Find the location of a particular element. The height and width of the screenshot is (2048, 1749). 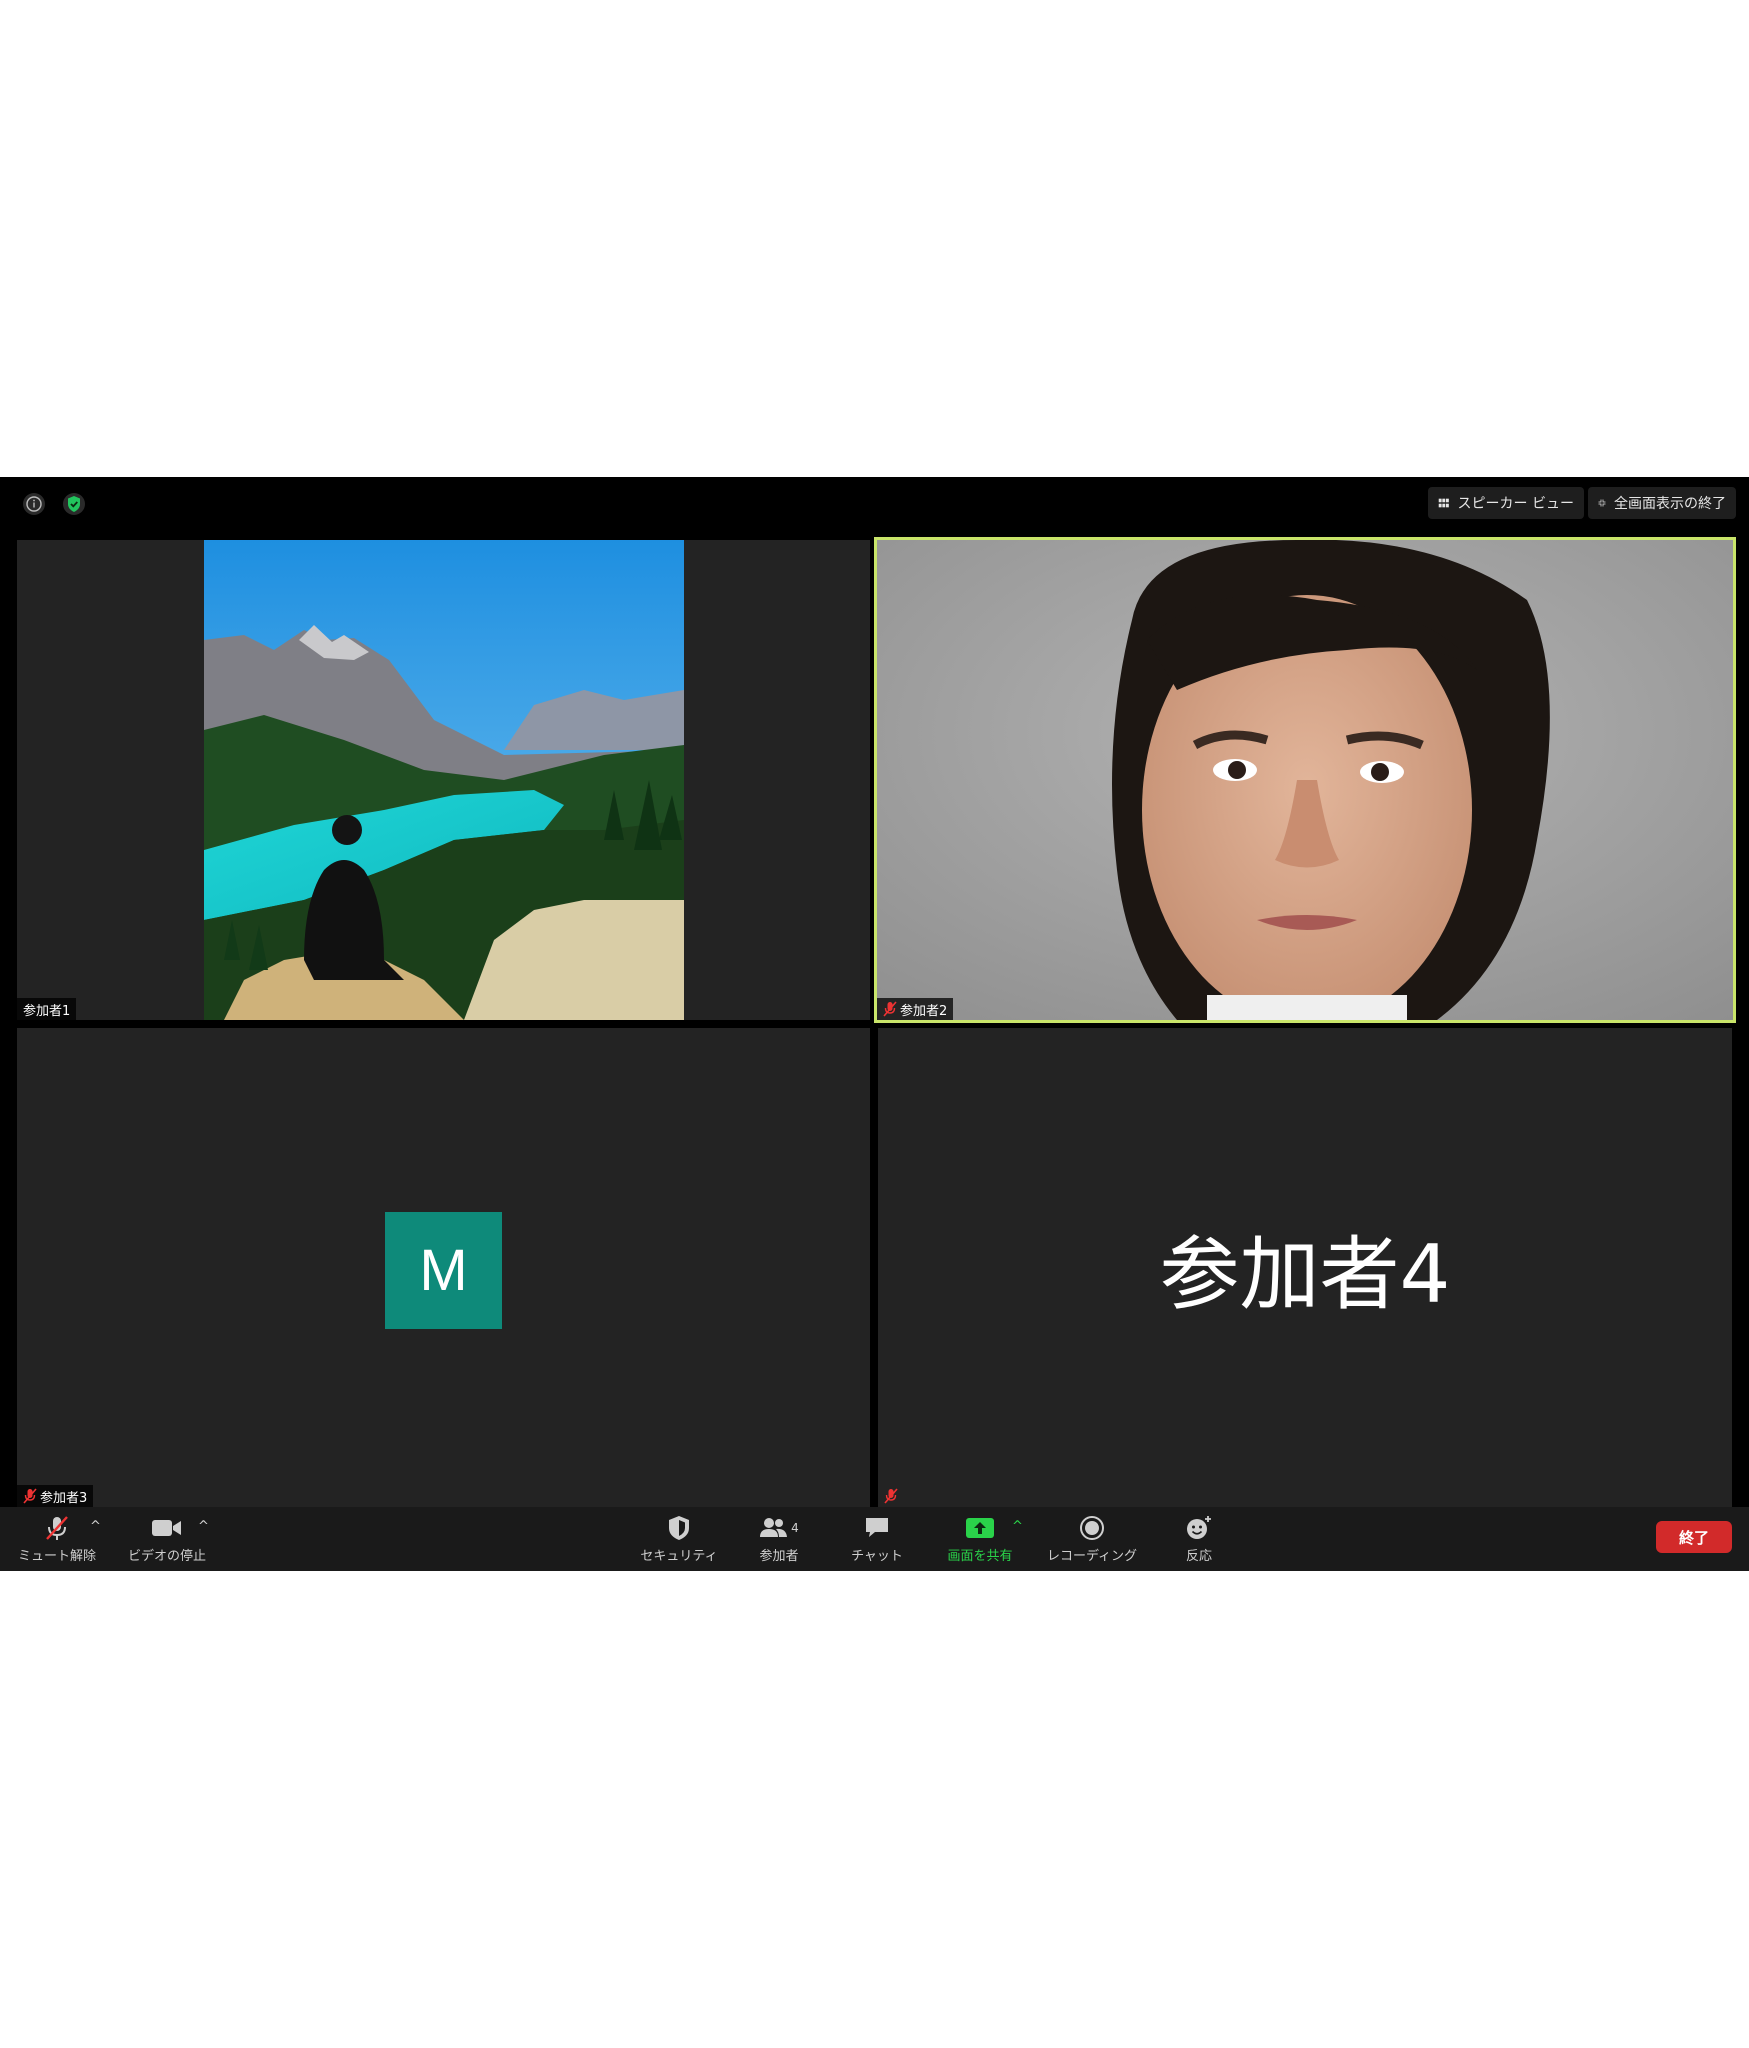

participants-label: 参加者 is located at coordinates (779, 1556).